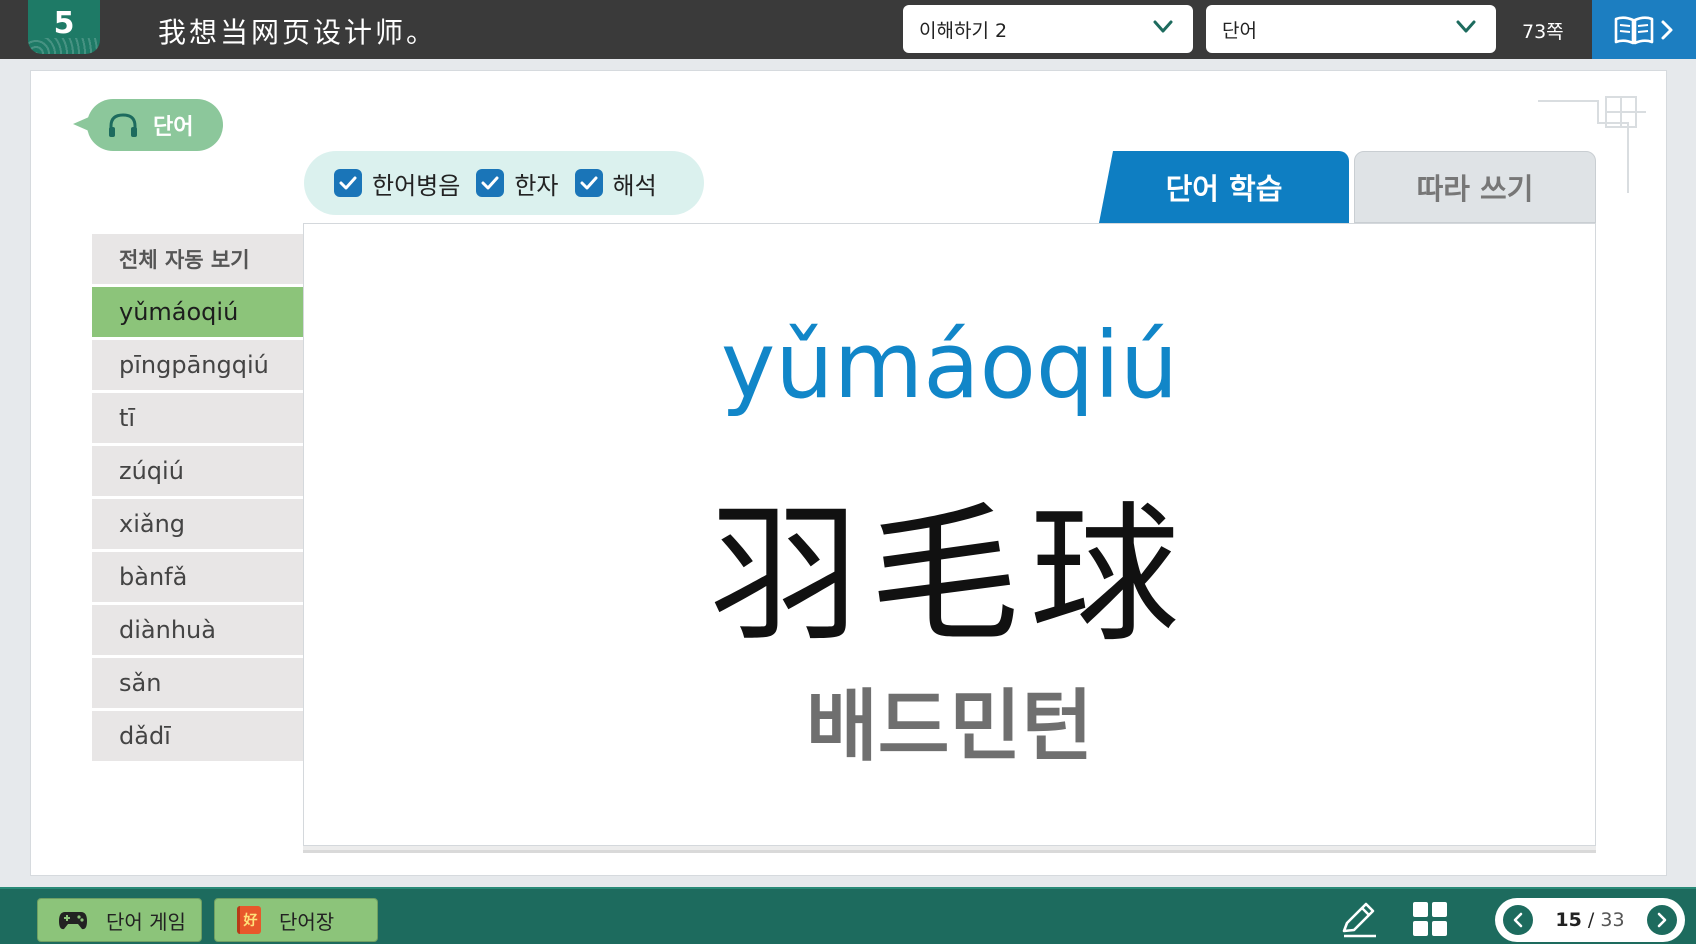 The image size is (1696, 944). Describe the element at coordinates (198, 259) in the screenshot. I see `auto-view-button: 전체 자동 보기` at that location.